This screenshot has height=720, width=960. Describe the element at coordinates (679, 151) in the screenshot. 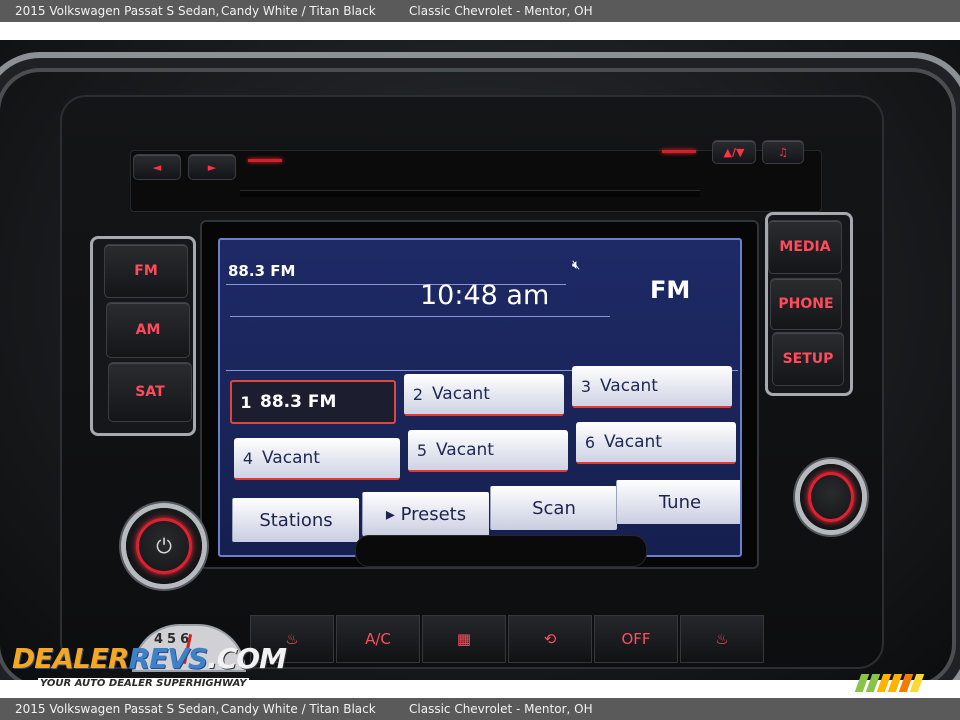

I see `cd-indicator-right` at that location.